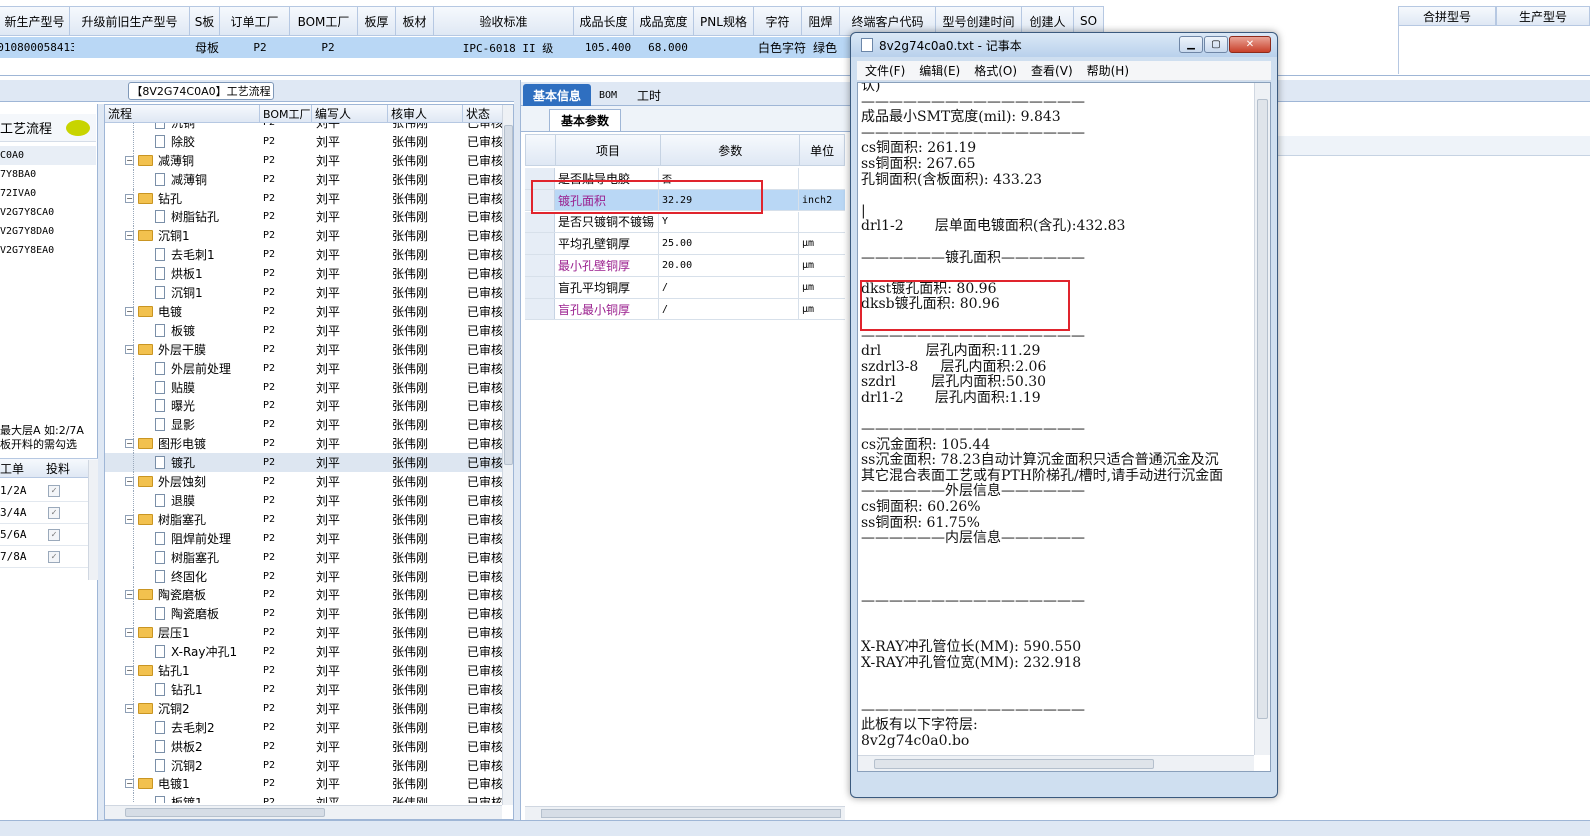  I want to click on tree-node: − 陶瓷磨板, so click(182, 595).